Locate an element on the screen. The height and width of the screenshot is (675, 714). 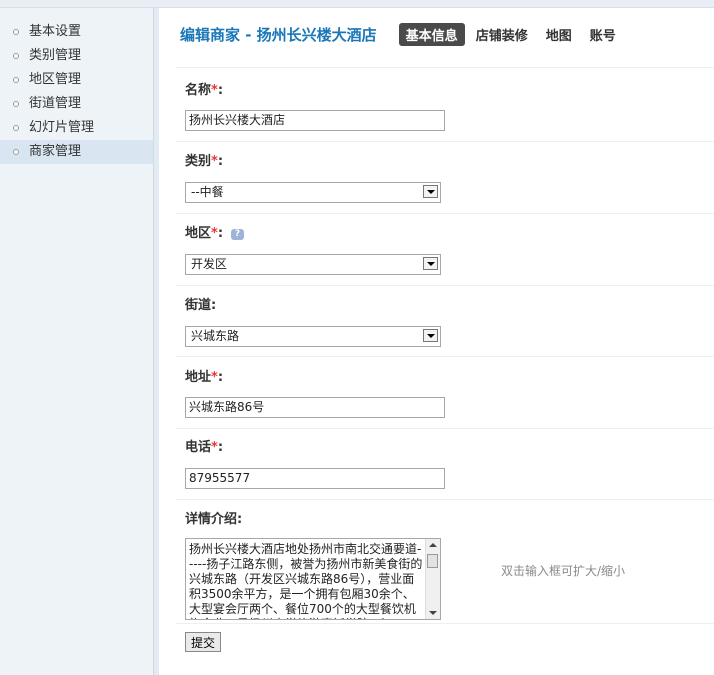
sidebar-item-merchant: 商家管理 is located at coordinates (76, 152).